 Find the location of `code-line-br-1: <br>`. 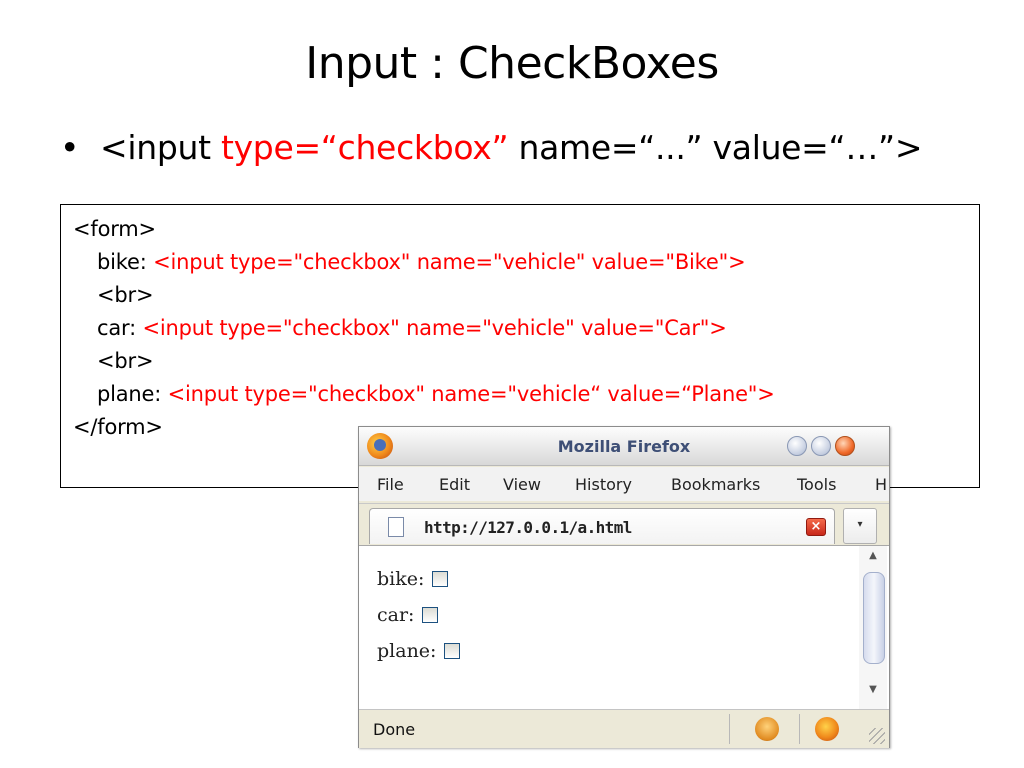

code-line-br-1: <br> is located at coordinates (125, 295).